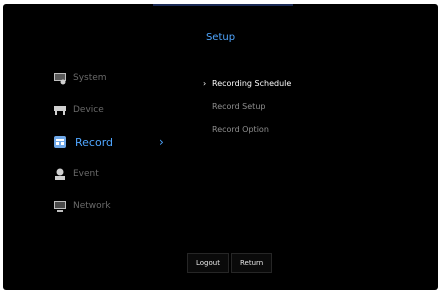 Image resolution: width=441 pixels, height=297 pixels. I want to click on sidebar-item-network: Network, so click(100, 206).